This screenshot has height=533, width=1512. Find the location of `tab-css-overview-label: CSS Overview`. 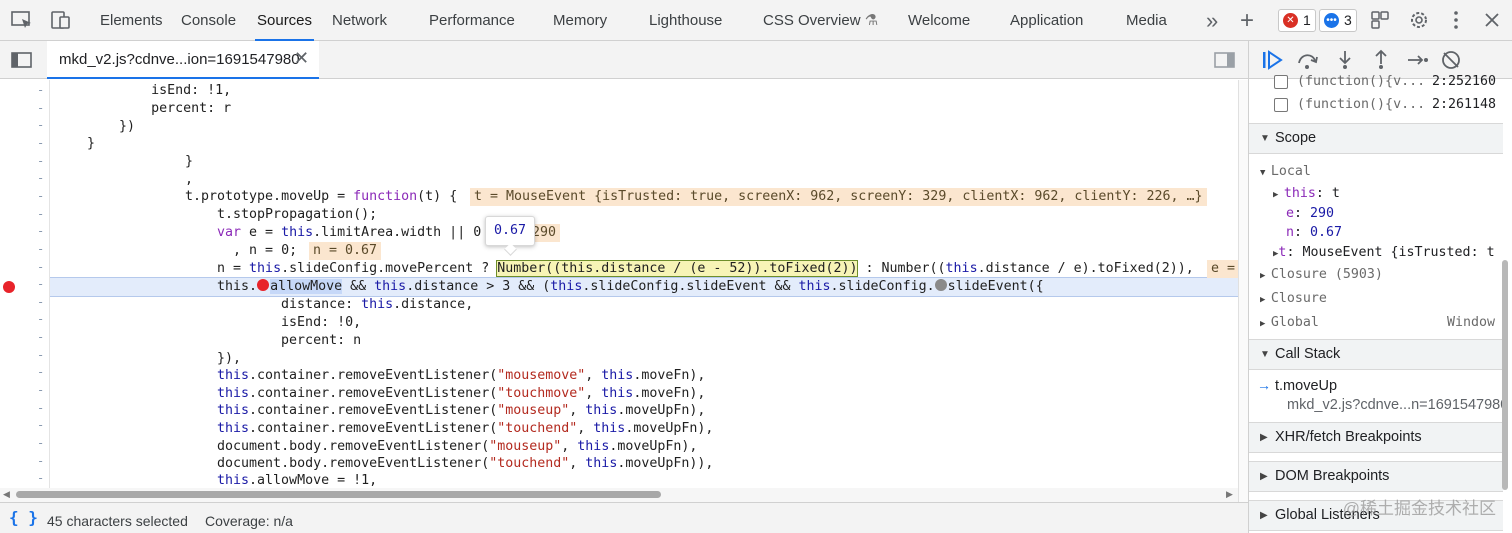

tab-css-overview-label: CSS Overview is located at coordinates (812, 20).